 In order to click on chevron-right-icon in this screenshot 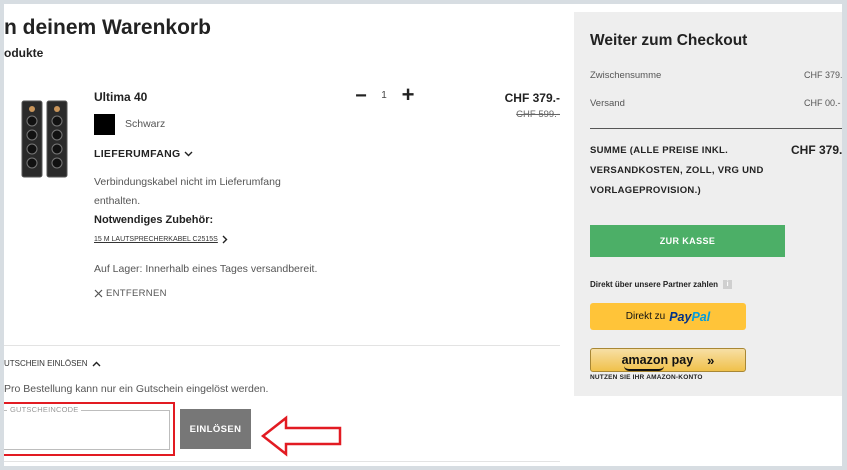, I will do `click(225, 239)`.